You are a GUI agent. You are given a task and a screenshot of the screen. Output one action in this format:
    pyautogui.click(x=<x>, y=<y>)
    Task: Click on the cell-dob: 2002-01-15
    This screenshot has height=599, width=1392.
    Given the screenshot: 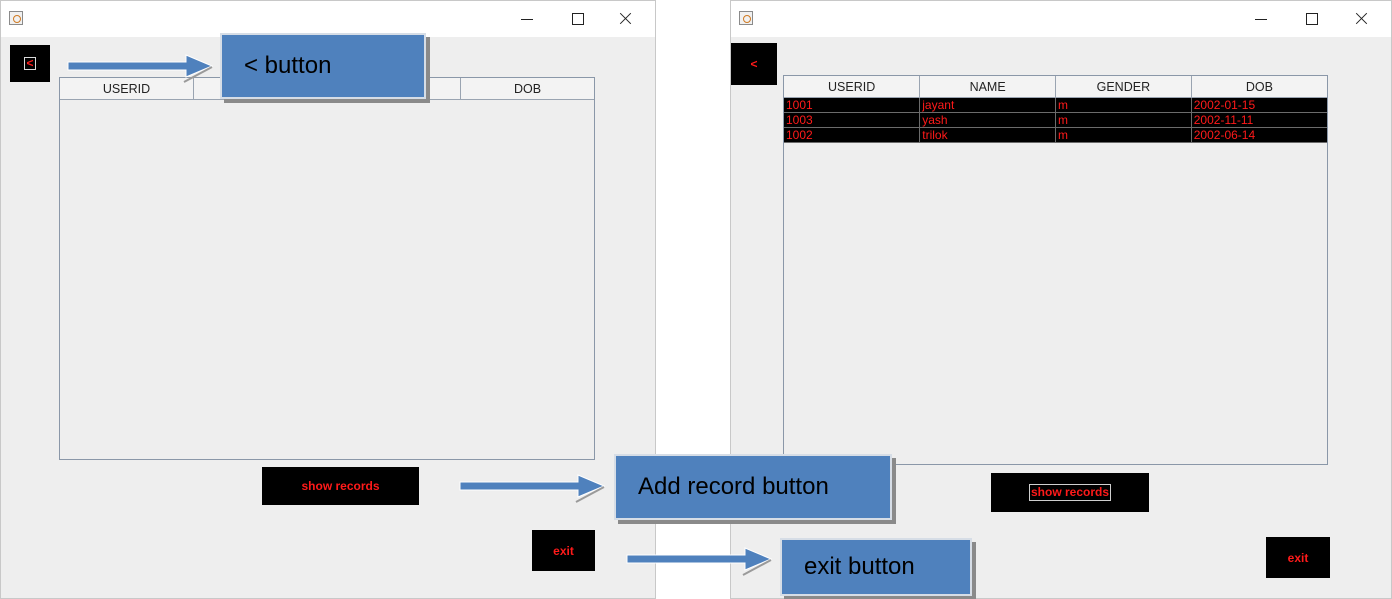 What is the action you would take?
    pyautogui.click(x=1259, y=105)
    